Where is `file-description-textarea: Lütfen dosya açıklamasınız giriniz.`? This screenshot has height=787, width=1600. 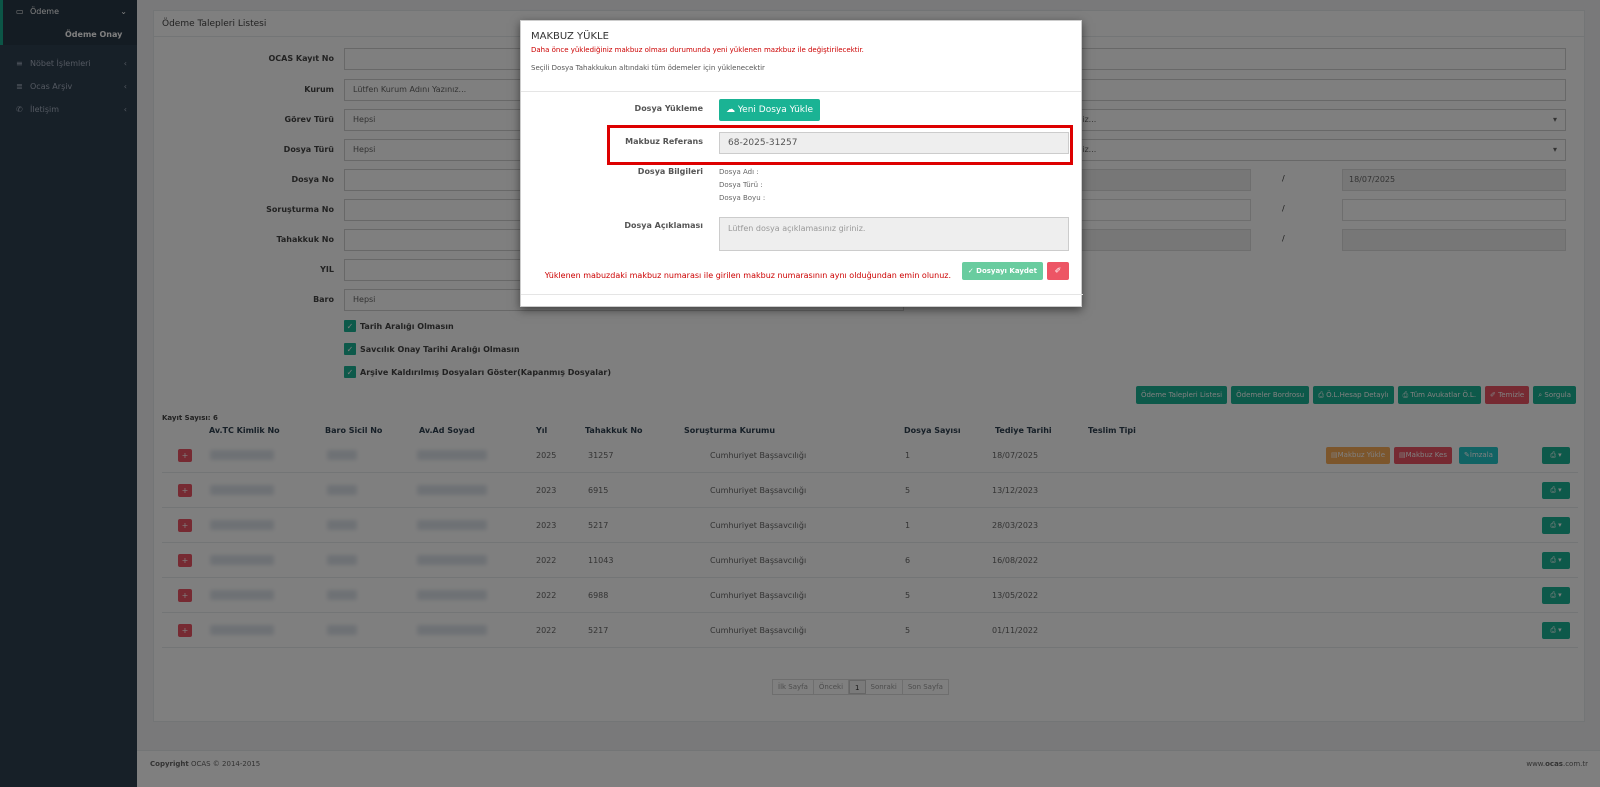 file-description-textarea: Lütfen dosya açıklamasınız giriniz. is located at coordinates (894, 234).